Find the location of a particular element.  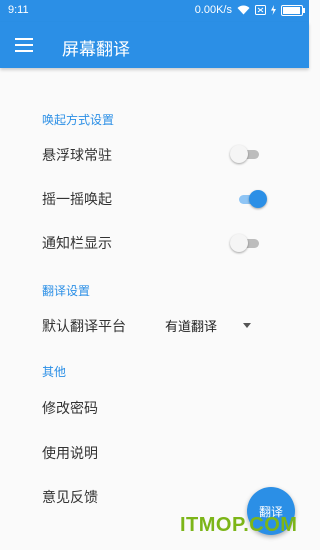

section-title-other: 其他 is located at coordinates (54, 372).